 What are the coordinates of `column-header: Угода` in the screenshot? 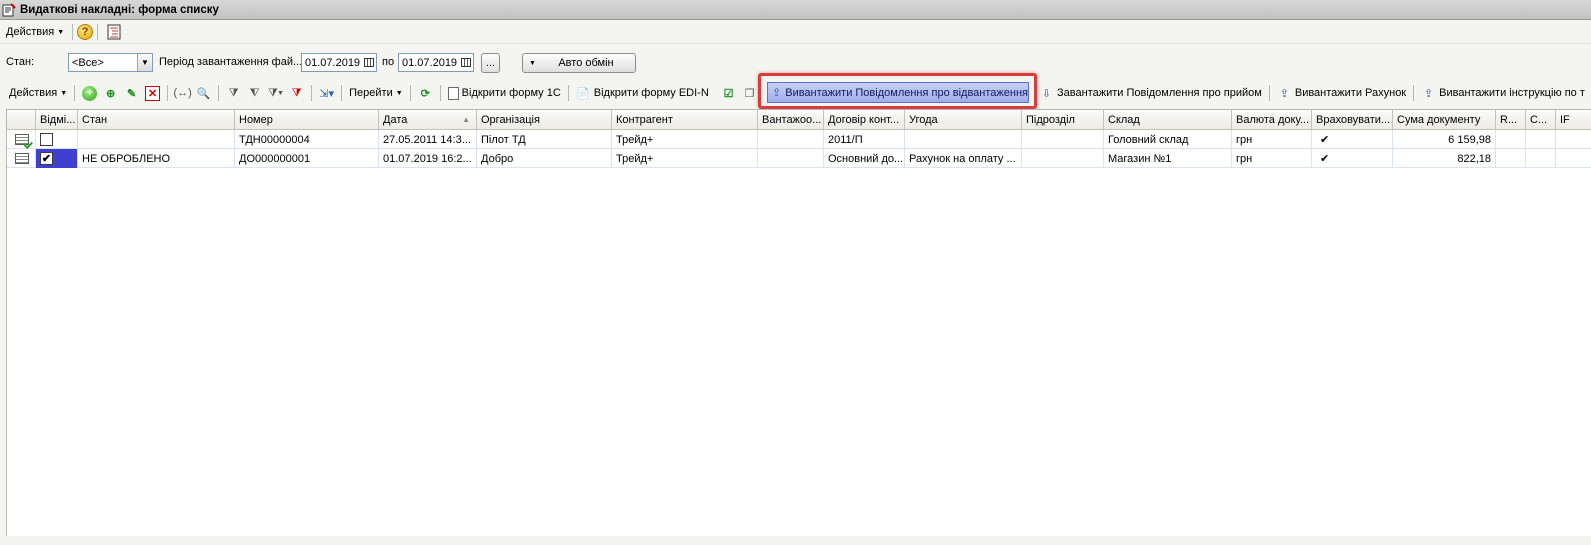 It's located at (963, 120).